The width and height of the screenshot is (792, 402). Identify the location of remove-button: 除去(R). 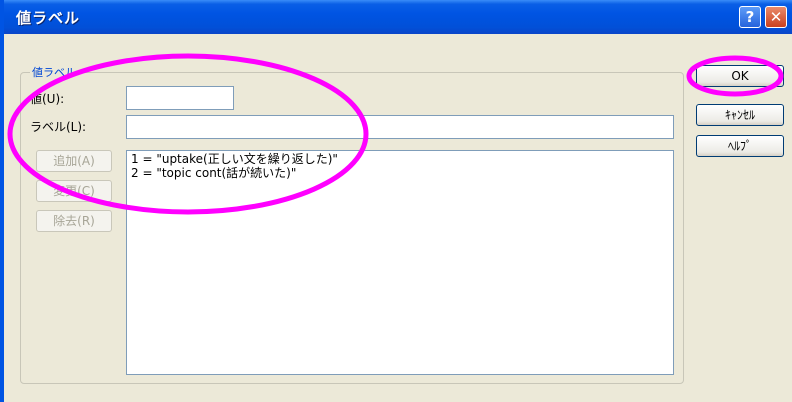
(74, 221).